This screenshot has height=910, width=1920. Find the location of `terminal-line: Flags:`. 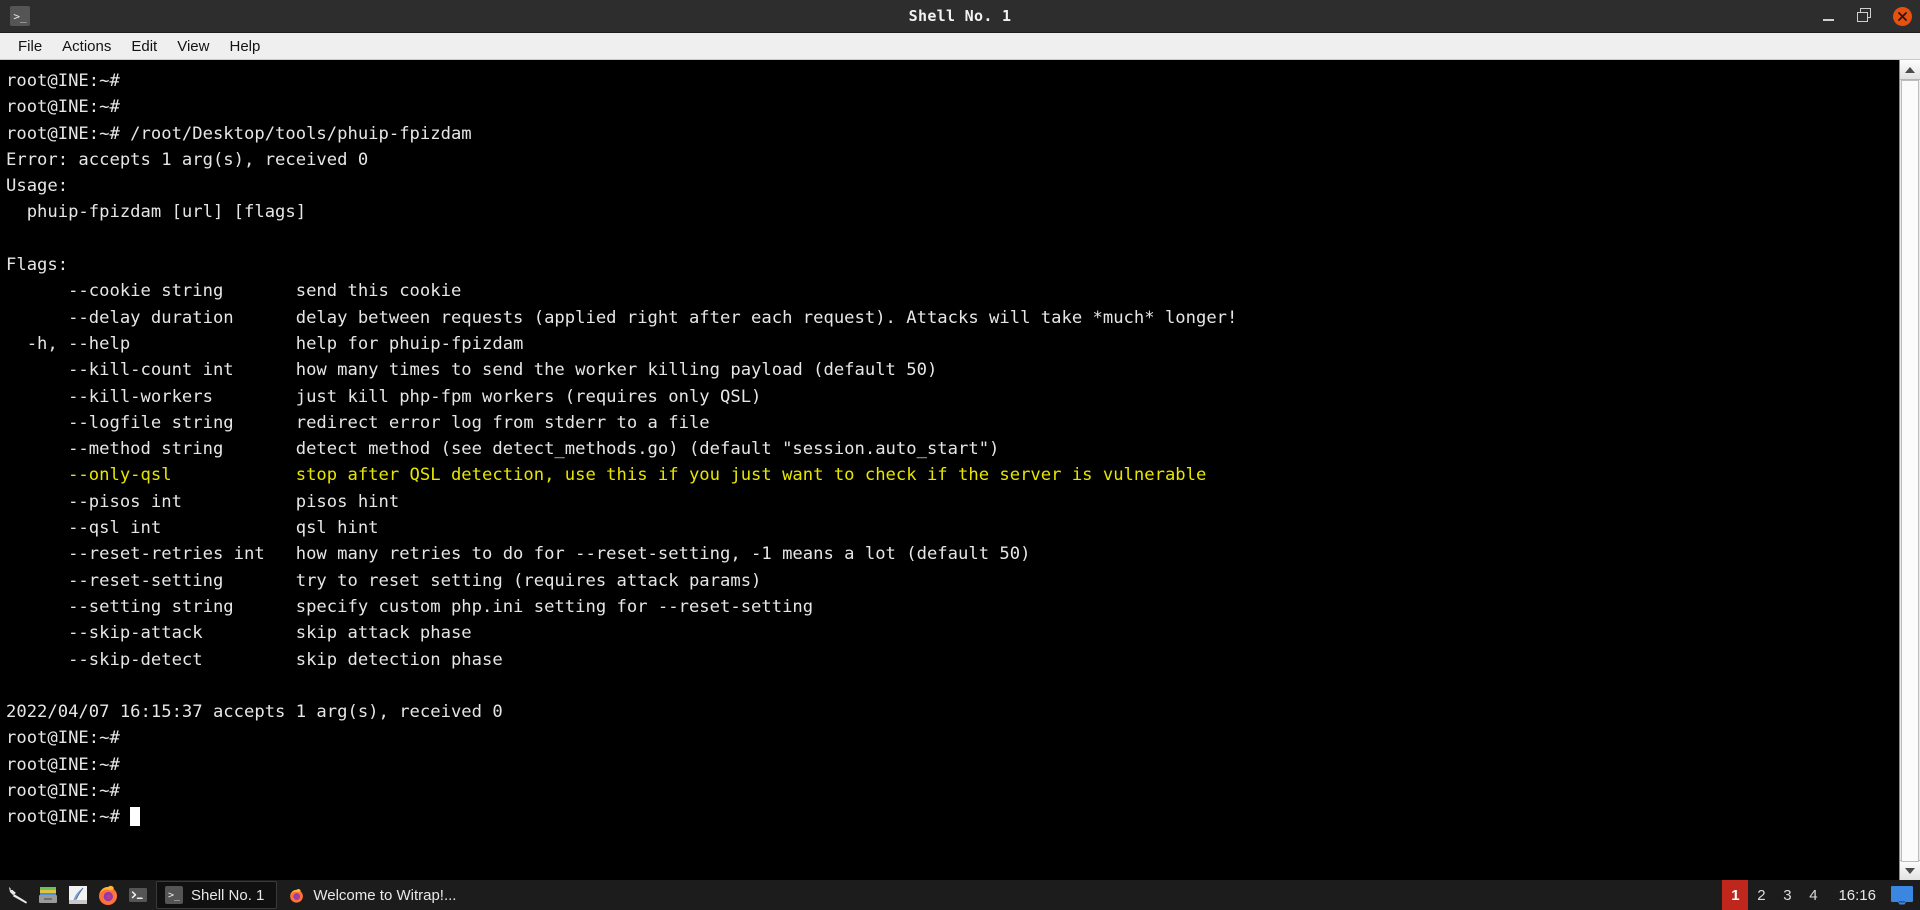

terminal-line: Flags: is located at coordinates (952, 265).